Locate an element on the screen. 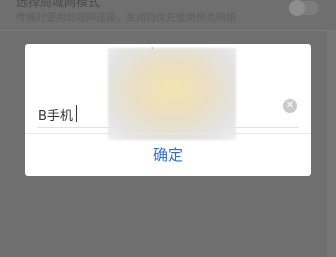 The image size is (336, 257). confirm-button: 确定 is located at coordinates (168, 155).